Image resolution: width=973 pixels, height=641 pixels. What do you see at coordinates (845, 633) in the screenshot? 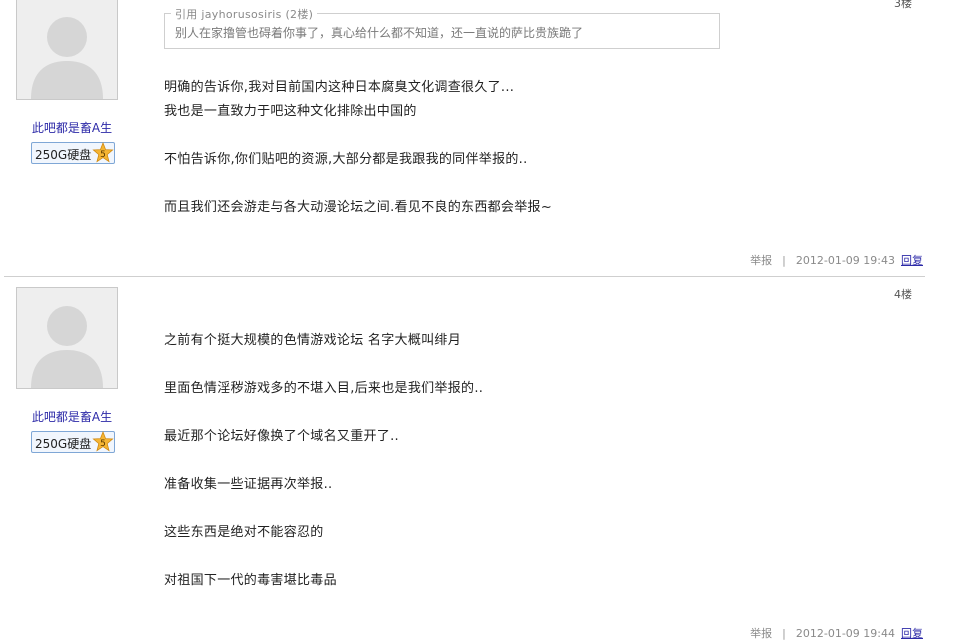
I see `post-time: 2012-01-09 19:44` at bounding box center [845, 633].